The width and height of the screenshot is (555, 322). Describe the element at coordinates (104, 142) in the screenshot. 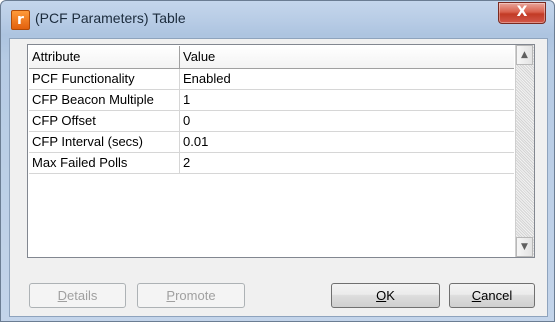

I see `attribute-cell: CFP Interval (secs)` at that location.